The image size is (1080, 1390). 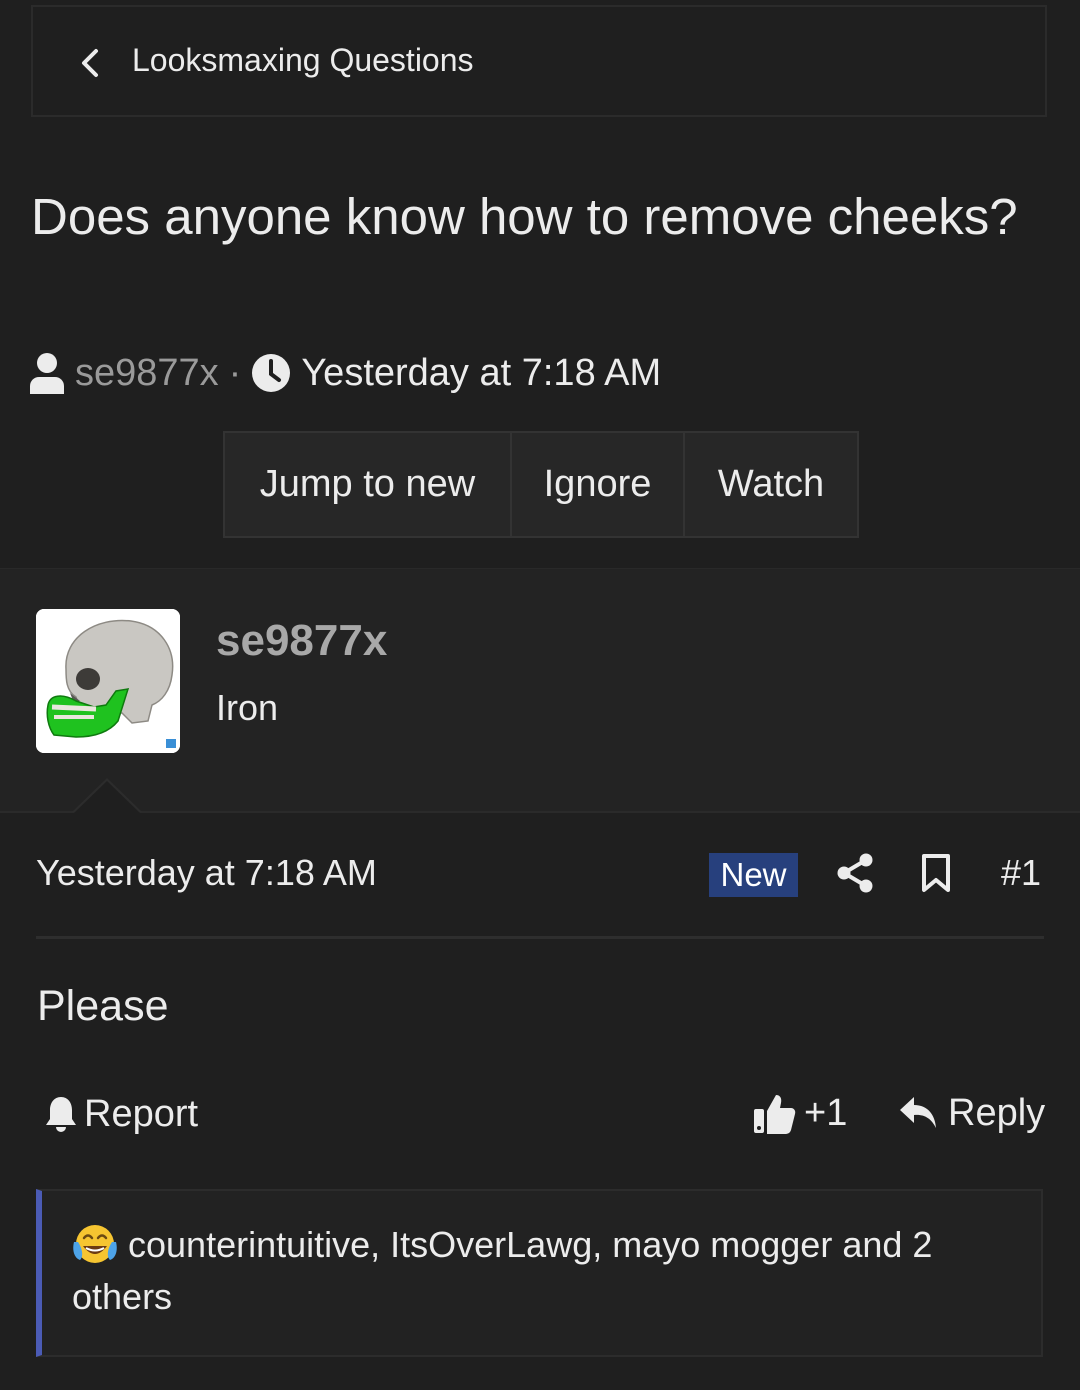 I want to click on like-button: +1, so click(x=799, y=1113).